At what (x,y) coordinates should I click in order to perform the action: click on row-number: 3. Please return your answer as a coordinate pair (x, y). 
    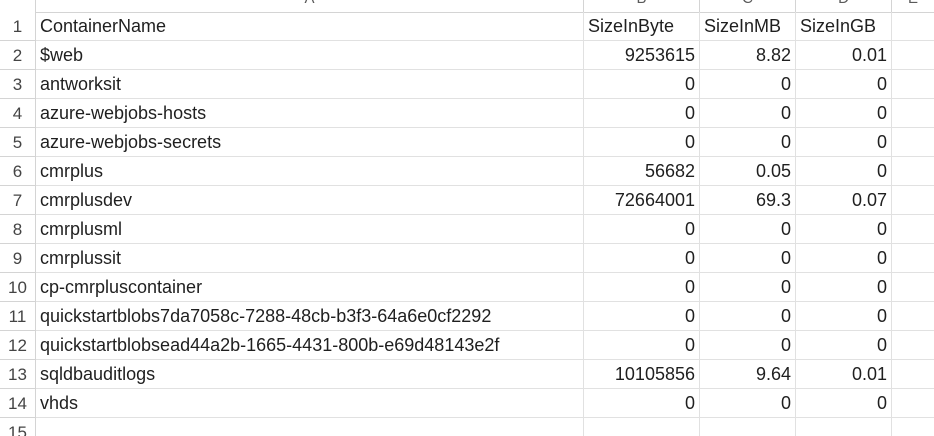
    Looking at the image, I should click on (18, 84).